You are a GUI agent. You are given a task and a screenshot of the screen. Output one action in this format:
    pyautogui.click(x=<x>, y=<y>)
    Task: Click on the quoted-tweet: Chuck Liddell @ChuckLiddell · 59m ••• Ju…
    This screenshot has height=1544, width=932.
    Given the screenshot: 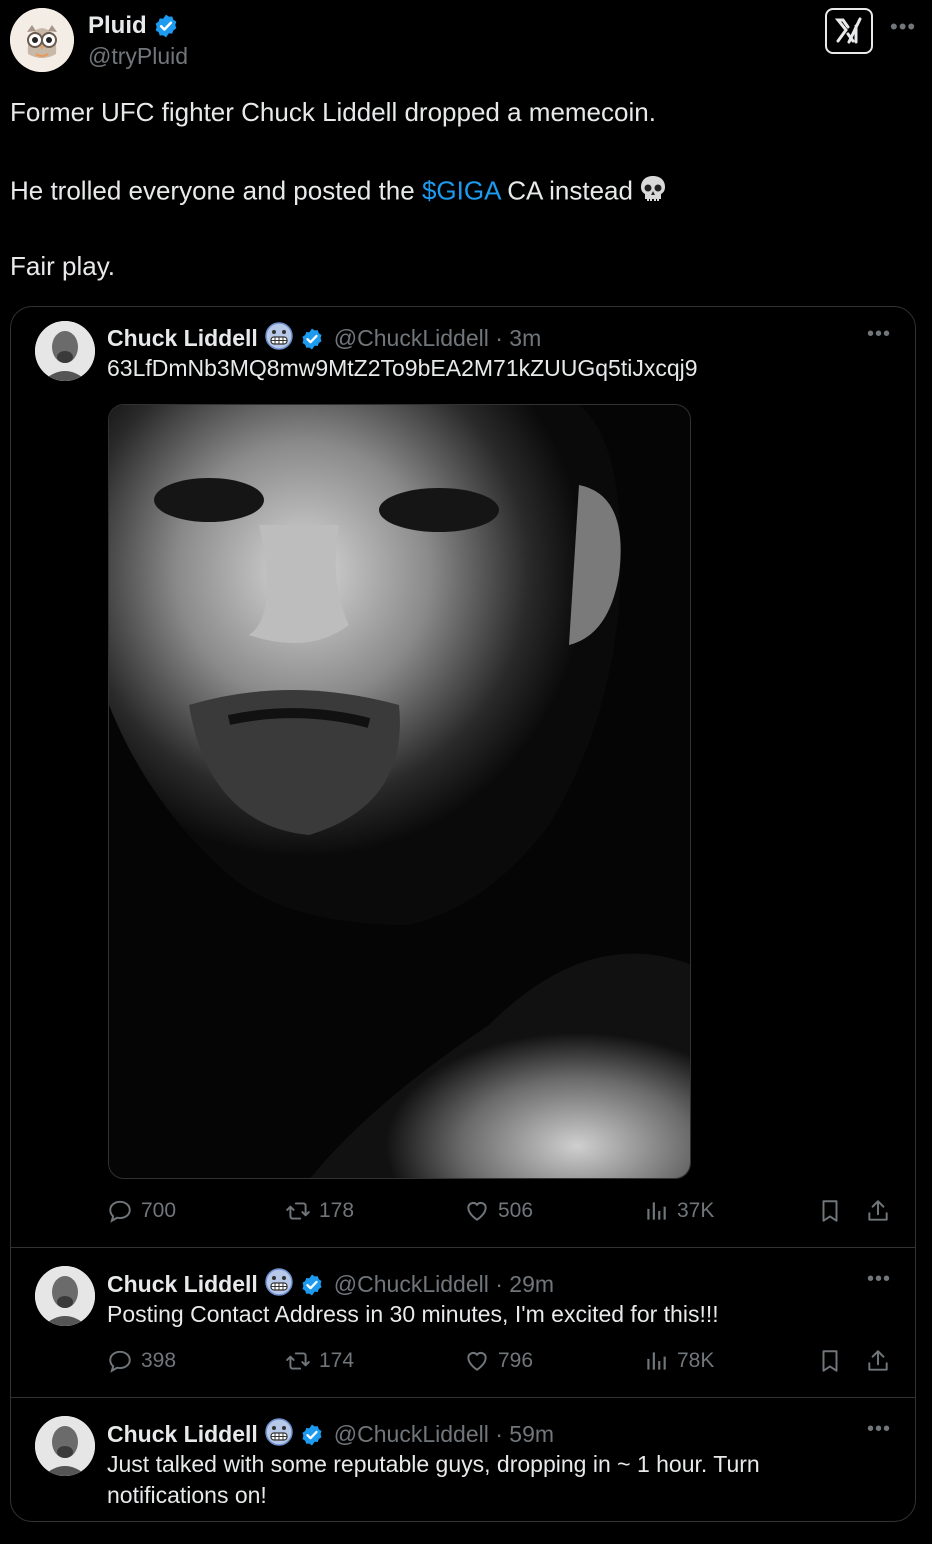 What is the action you would take?
    pyautogui.click(x=463, y=1459)
    